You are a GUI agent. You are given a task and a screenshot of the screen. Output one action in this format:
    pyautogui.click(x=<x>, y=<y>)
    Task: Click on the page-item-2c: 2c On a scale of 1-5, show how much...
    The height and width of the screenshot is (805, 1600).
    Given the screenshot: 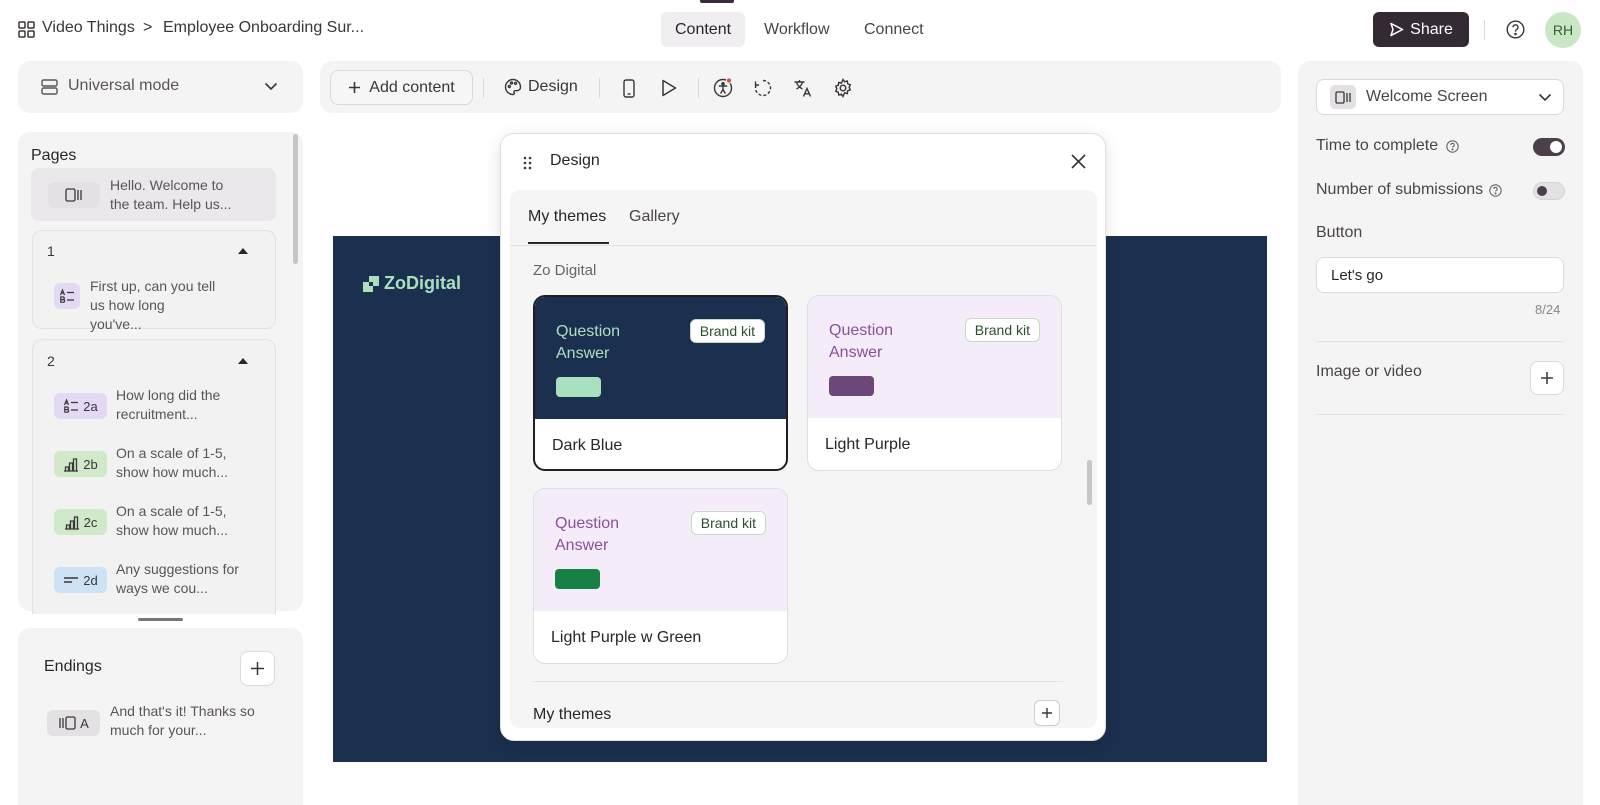 What is the action you would take?
    pyautogui.click(x=154, y=523)
    